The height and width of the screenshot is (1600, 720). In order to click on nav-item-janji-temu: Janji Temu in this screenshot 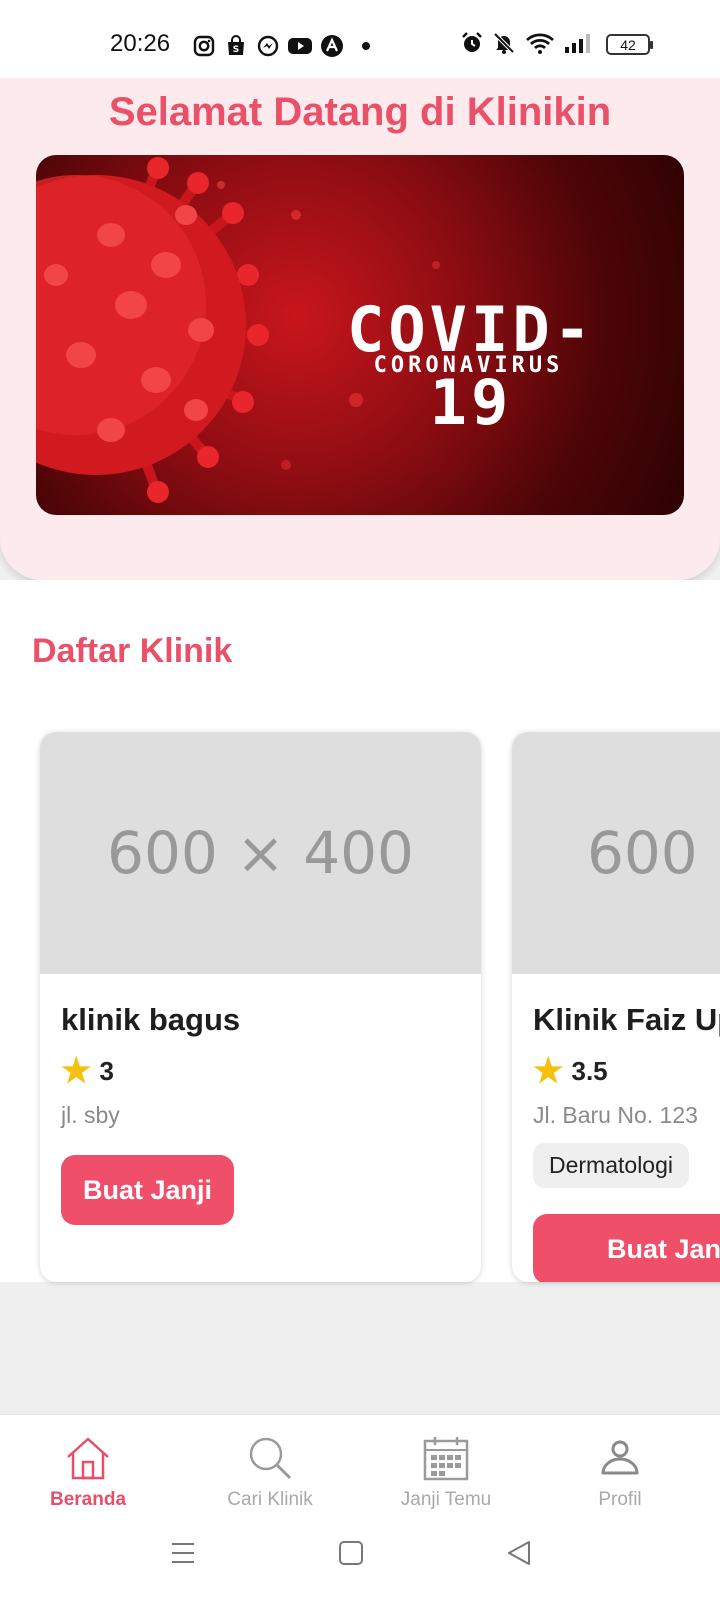, I will do `click(446, 1473)`.